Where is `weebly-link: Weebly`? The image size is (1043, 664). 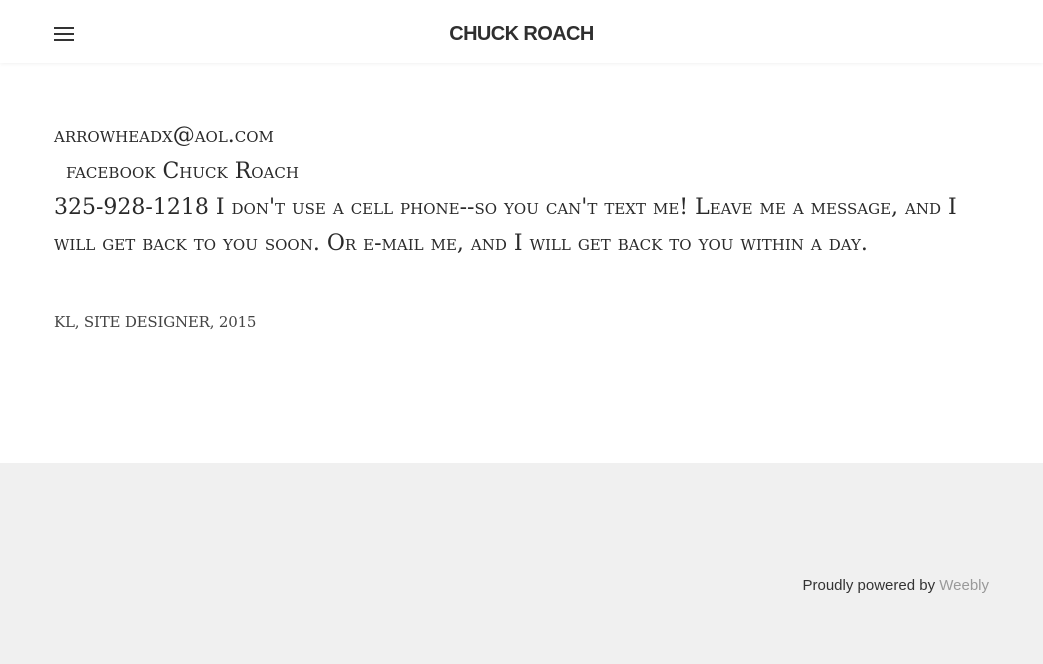
weebly-link: Weebly is located at coordinates (964, 585).